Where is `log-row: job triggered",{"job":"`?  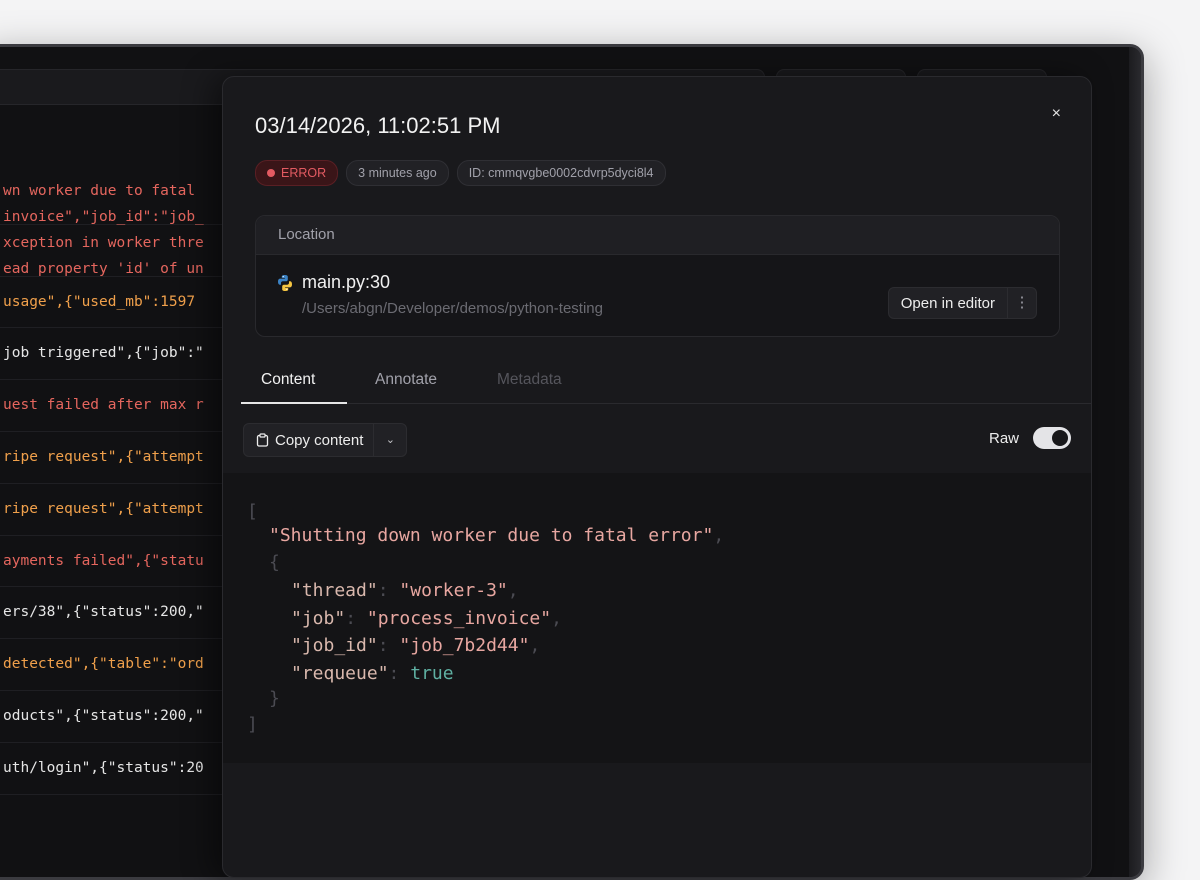
log-row: job triggered",{"job":" is located at coordinates (121, 354).